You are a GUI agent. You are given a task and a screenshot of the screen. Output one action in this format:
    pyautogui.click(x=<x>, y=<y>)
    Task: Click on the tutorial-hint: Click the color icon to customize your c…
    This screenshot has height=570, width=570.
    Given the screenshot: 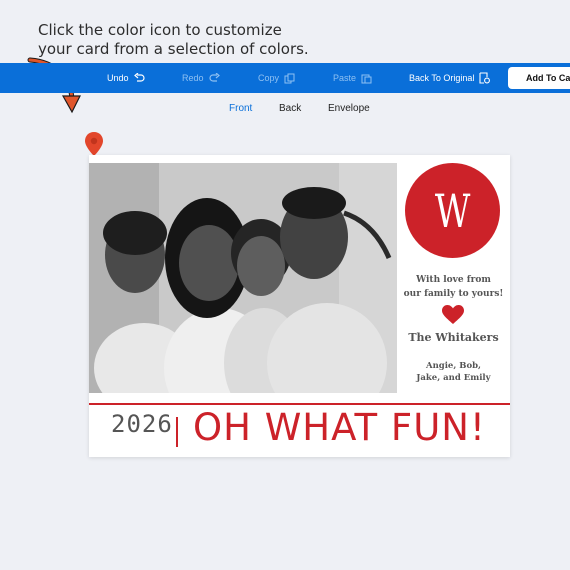 What is the action you would take?
    pyautogui.click(x=198, y=40)
    